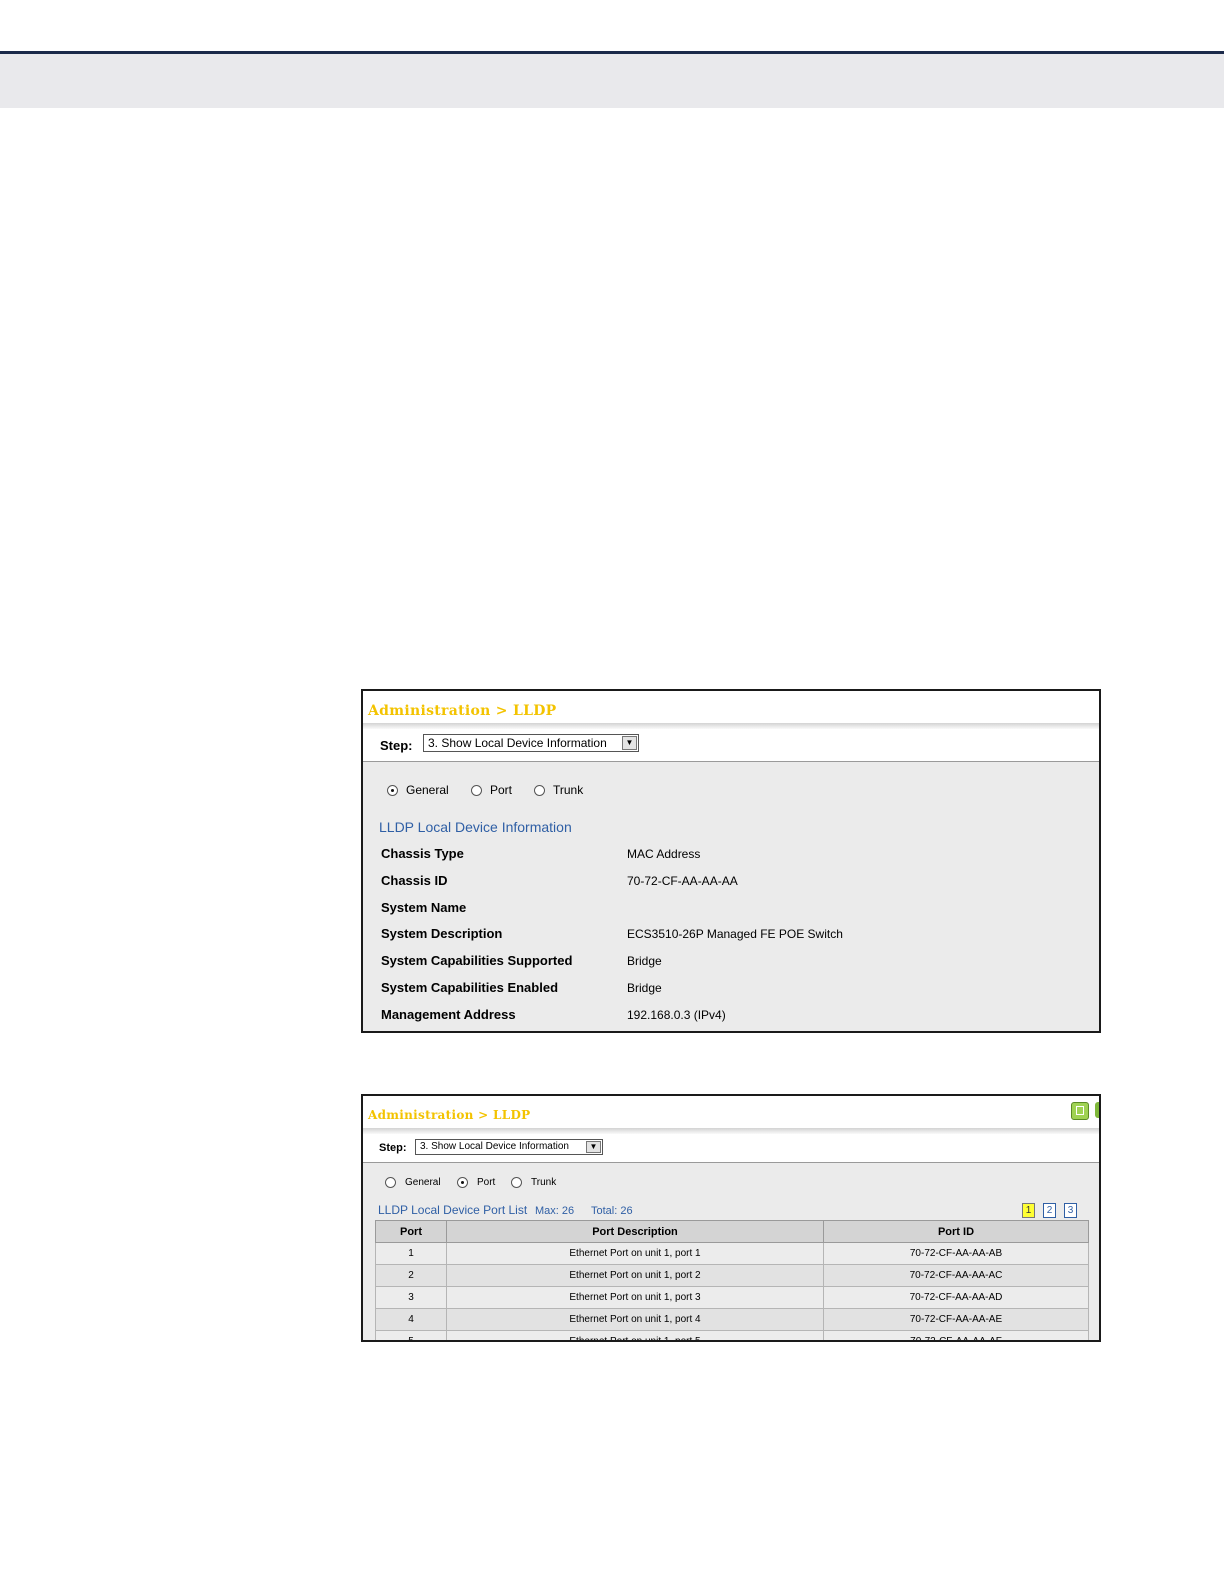 This screenshot has width=1224, height=1584. What do you see at coordinates (411, 1231) in the screenshot?
I see `column-header-port: Port` at bounding box center [411, 1231].